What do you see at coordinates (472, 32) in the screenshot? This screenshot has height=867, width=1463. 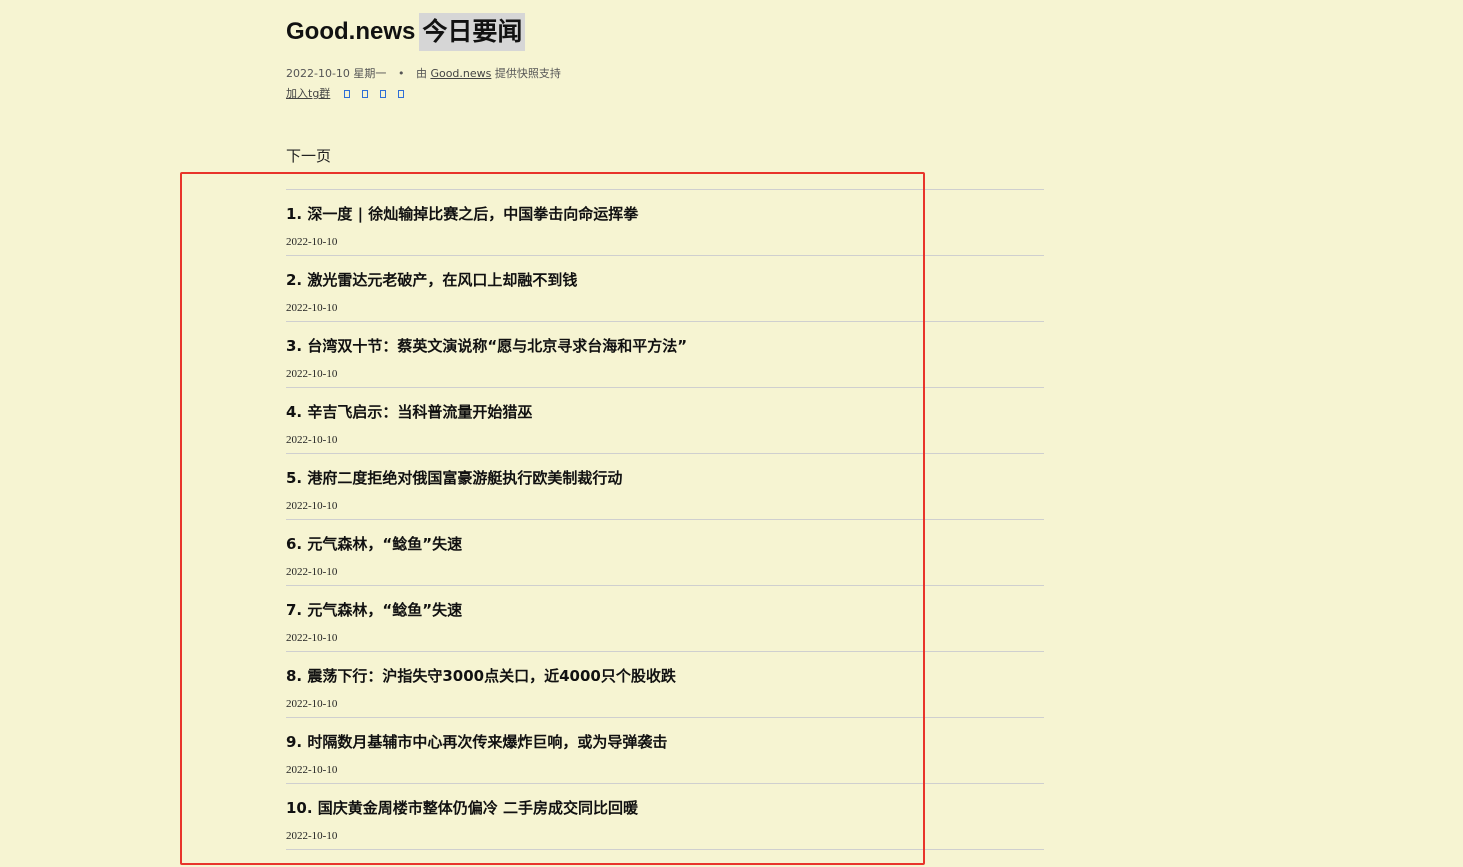 I see `site-title-highlight: 今日要闻` at bounding box center [472, 32].